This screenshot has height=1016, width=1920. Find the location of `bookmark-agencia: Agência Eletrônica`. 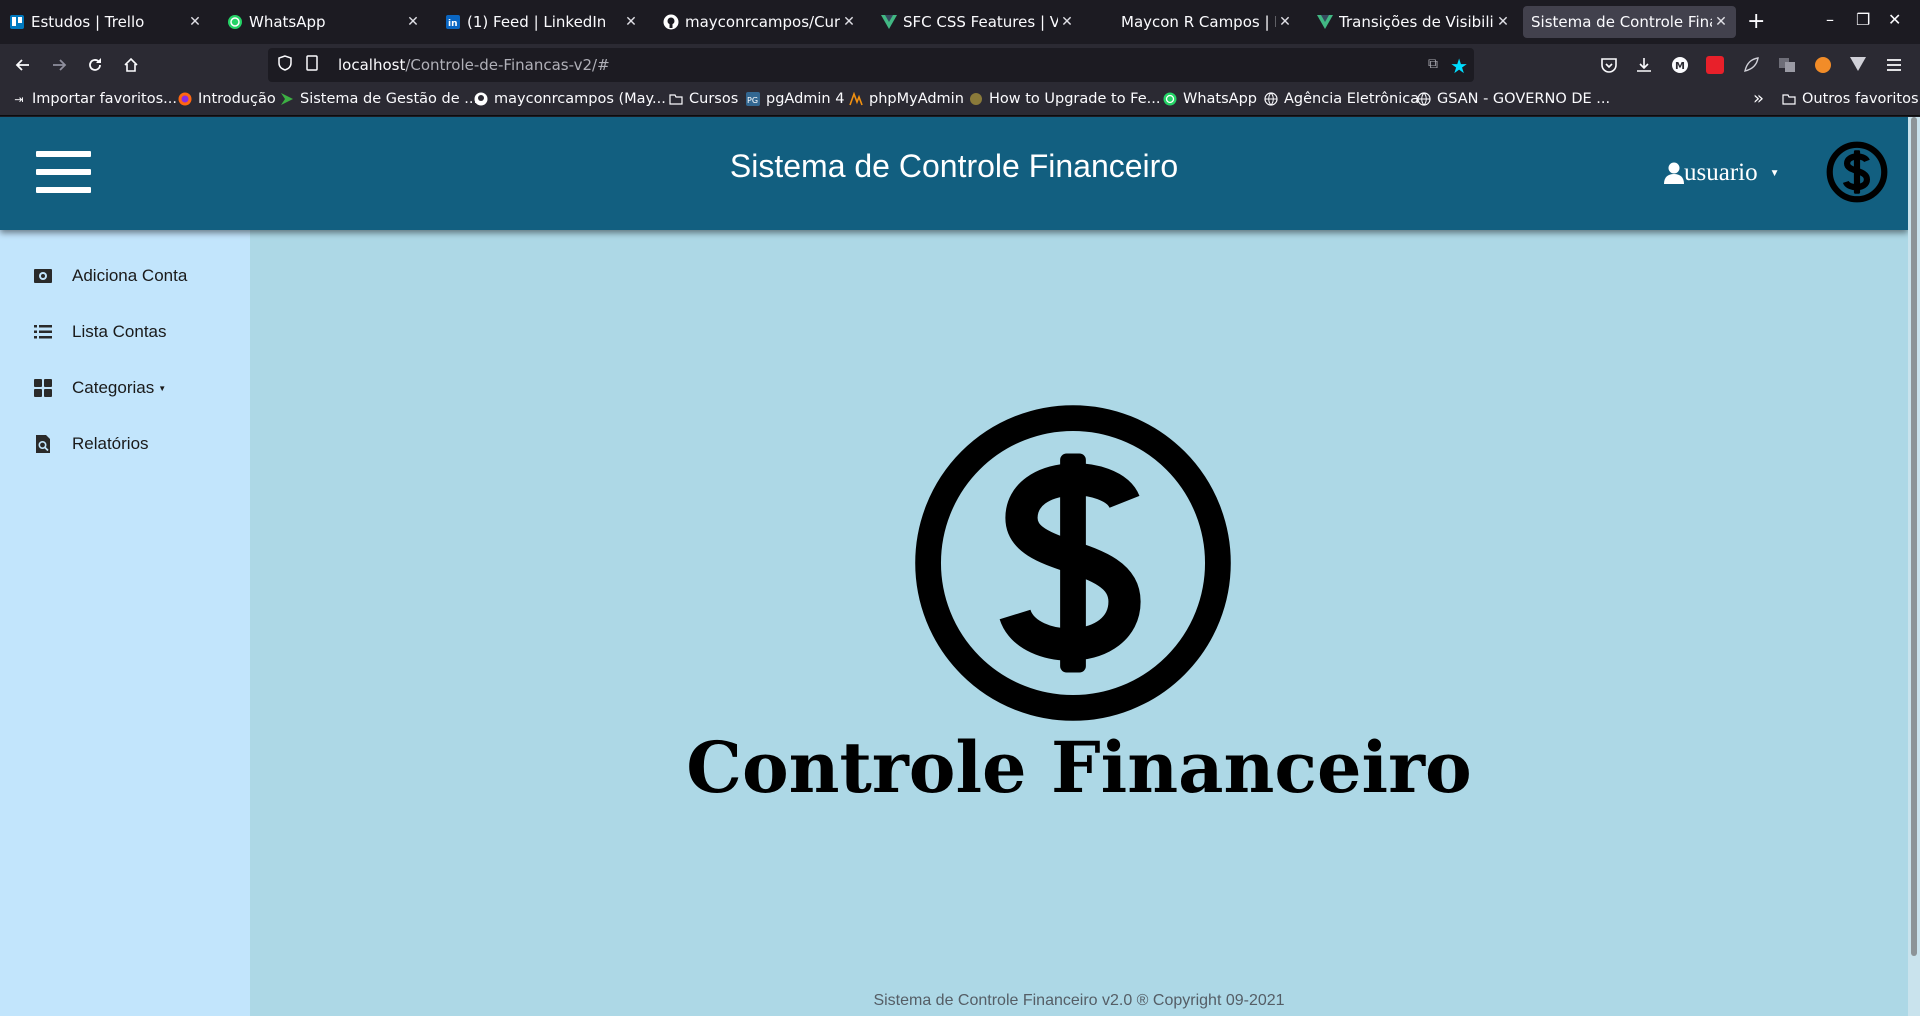

bookmark-agencia: Agência Eletrônica is located at coordinates (1341, 99).